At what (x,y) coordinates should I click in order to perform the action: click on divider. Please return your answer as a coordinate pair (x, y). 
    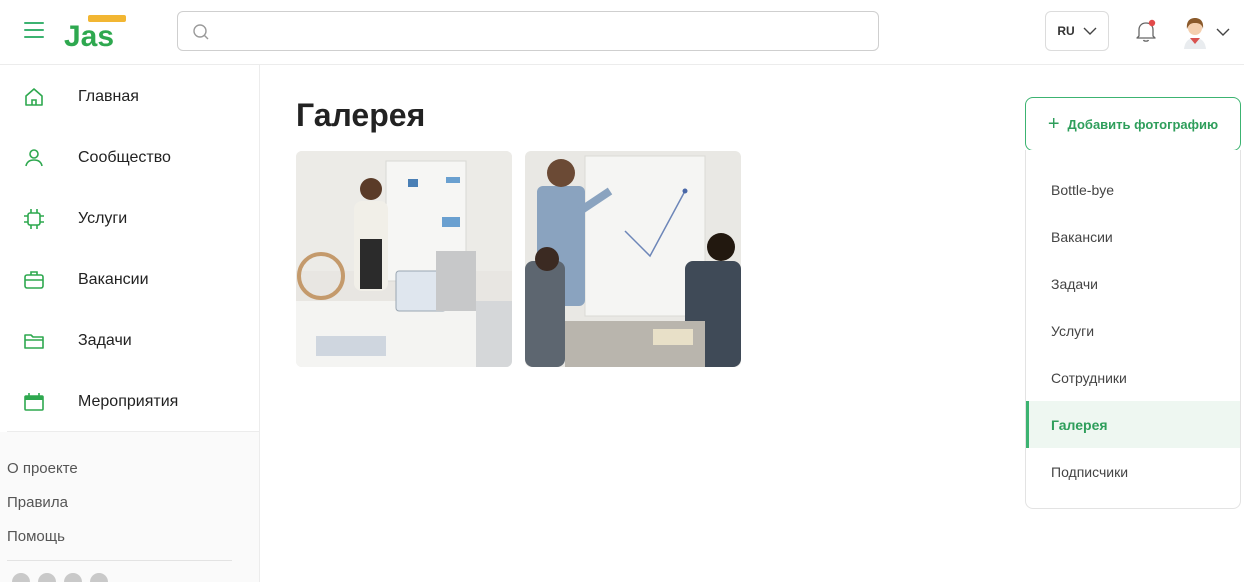
    Looking at the image, I should click on (119, 560).